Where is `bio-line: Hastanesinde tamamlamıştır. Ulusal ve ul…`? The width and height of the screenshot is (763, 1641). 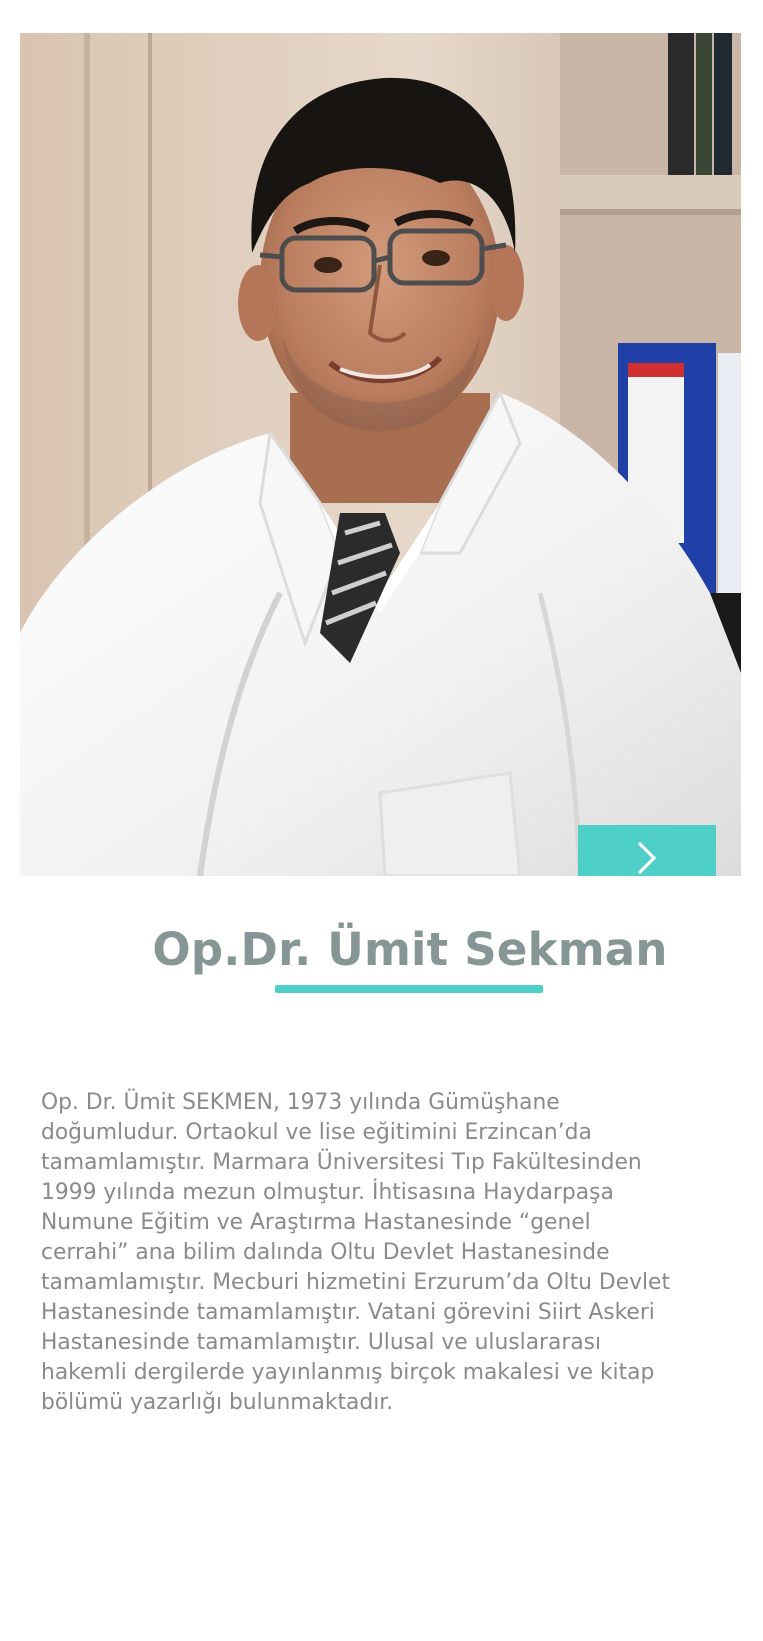
bio-line: Hastanesinde tamamlamıştır. Ulusal ve ul… is located at coordinates (321, 1342).